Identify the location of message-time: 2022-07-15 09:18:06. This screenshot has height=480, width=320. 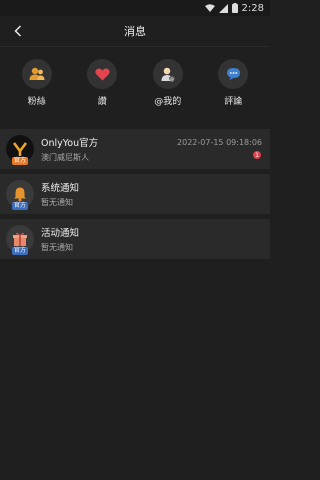
(219, 142).